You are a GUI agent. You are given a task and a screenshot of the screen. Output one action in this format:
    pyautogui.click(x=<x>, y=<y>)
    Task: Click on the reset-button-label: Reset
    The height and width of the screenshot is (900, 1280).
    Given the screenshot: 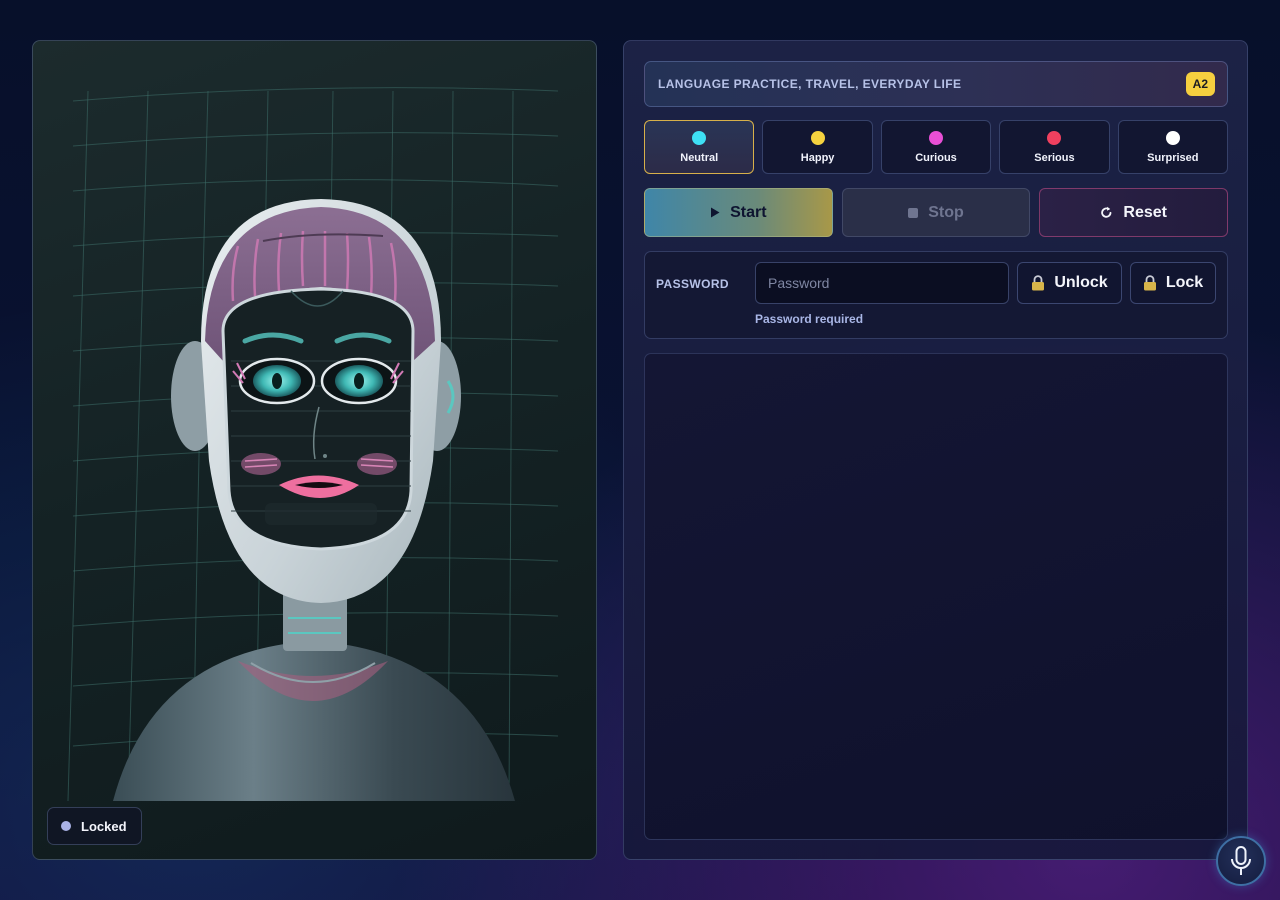 What is the action you would take?
    pyautogui.click(x=1145, y=212)
    